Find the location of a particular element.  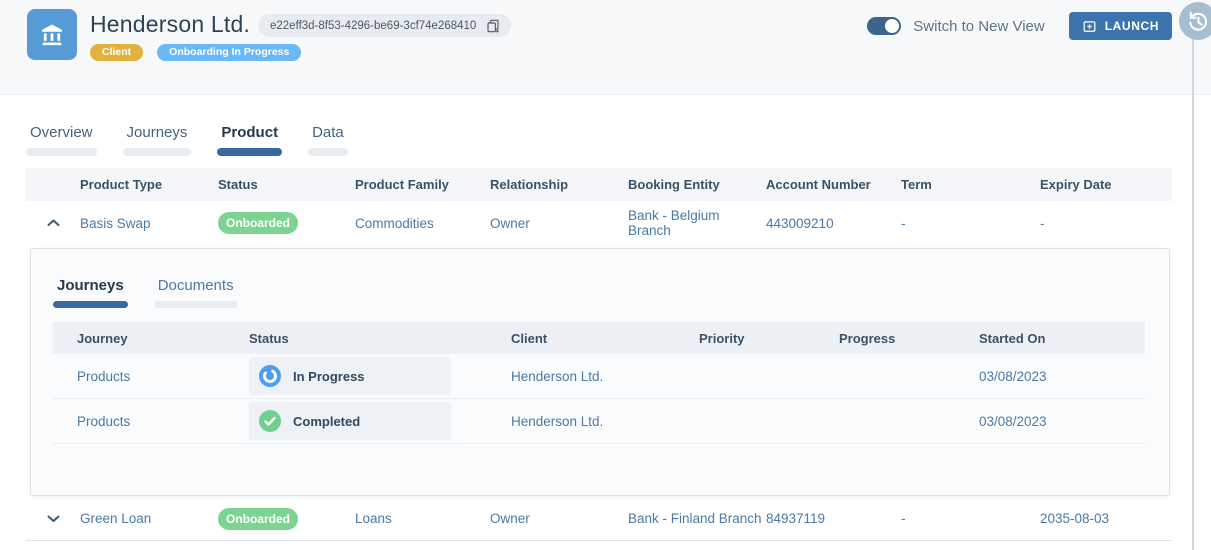

col-journey: Journey is located at coordinates (102, 338).